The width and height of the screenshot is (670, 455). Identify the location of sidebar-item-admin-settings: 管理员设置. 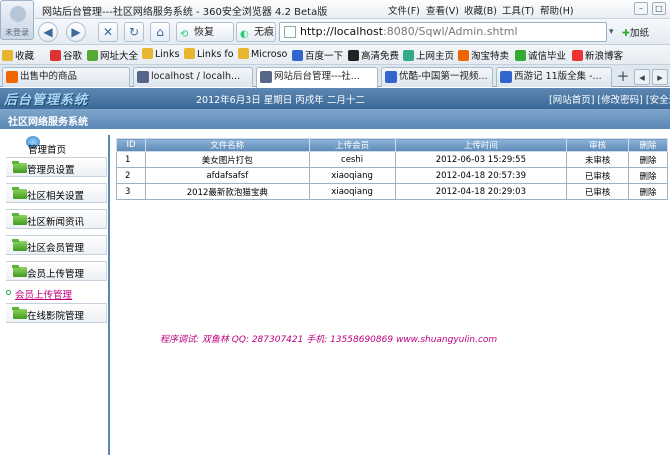
(56, 167).